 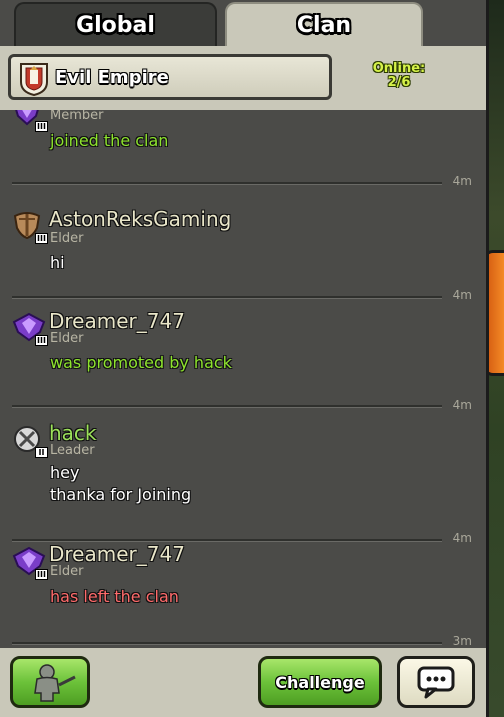 I want to click on online-status: Online: 2/6, so click(x=399, y=76).